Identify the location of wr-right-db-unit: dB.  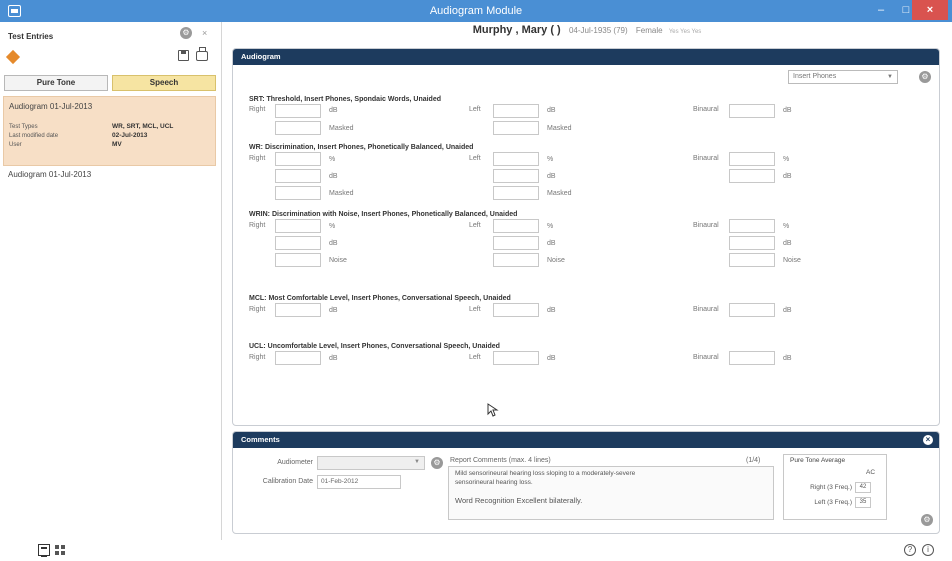
(333, 176).